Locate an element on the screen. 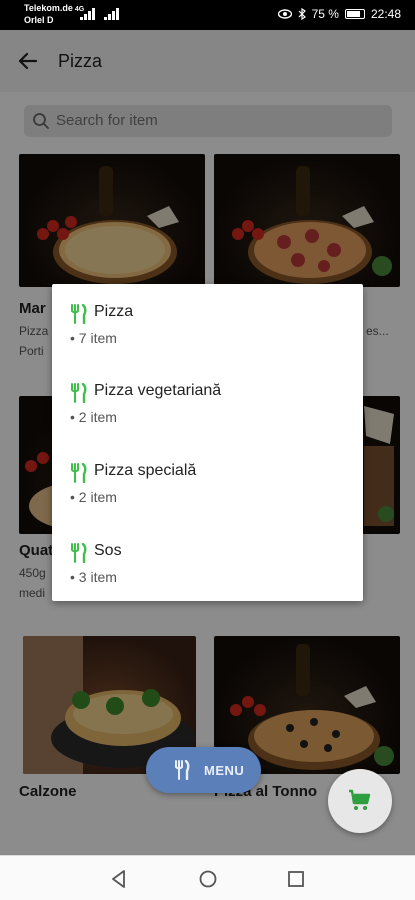 The height and width of the screenshot is (900, 415). category-count: • 7 item is located at coordinates (93, 338).